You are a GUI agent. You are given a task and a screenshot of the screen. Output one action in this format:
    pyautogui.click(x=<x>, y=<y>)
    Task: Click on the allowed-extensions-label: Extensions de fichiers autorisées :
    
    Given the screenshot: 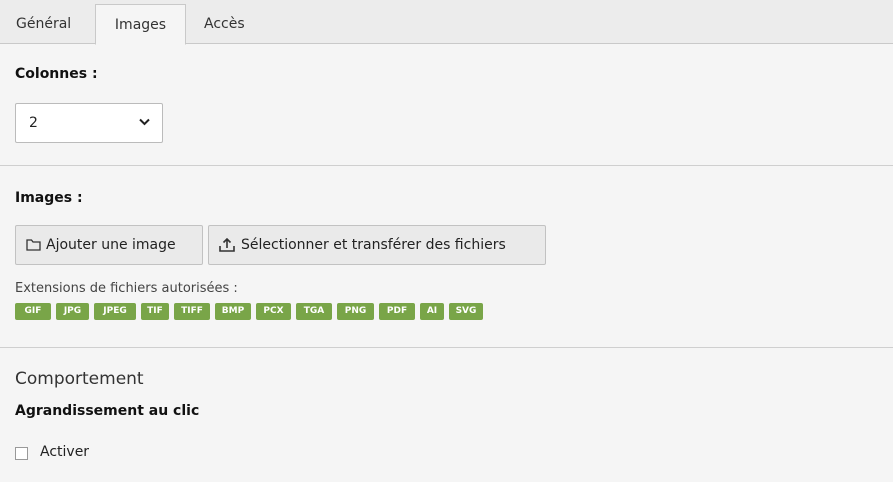 What is the action you would take?
    pyautogui.click(x=126, y=288)
    